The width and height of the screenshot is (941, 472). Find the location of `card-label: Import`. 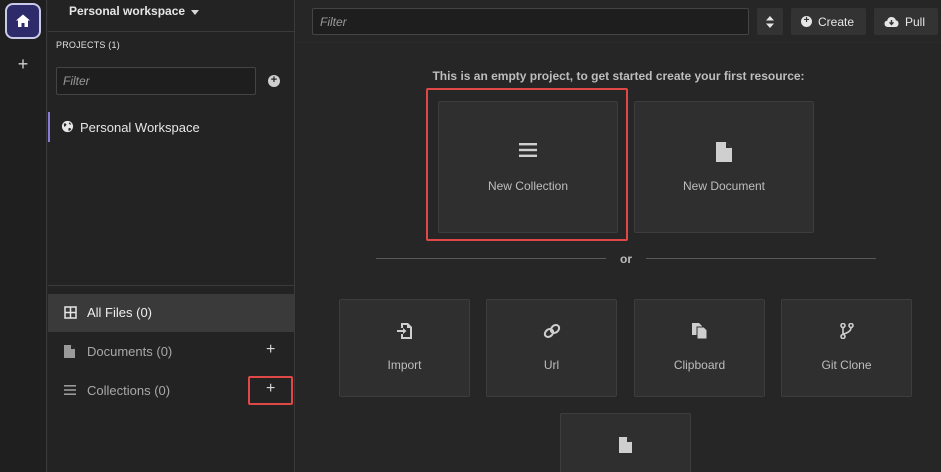

card-label: Import is located at coordinates (404, 365).